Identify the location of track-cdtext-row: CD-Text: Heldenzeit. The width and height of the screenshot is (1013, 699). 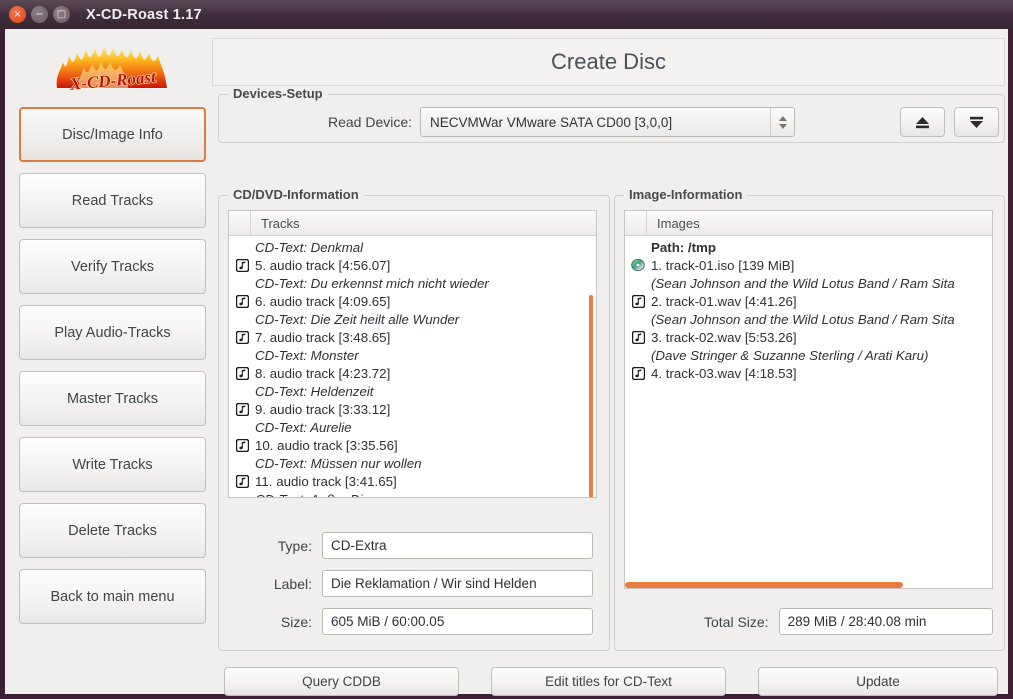
(412, 391).